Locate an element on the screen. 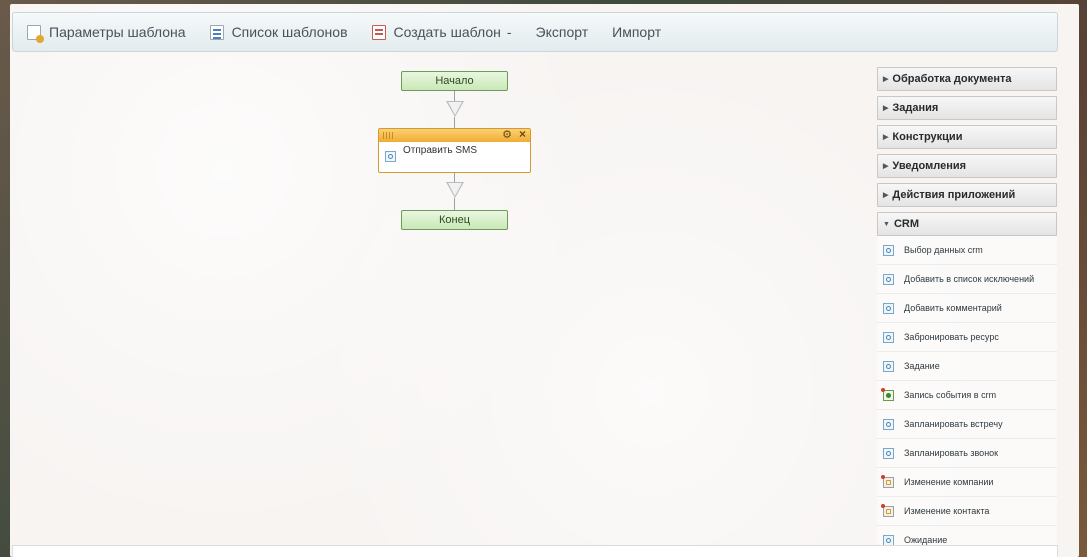 The image size is (1087, 557). section-document-processing: ▶ Обработка документа is located at coordinates (967, 79).